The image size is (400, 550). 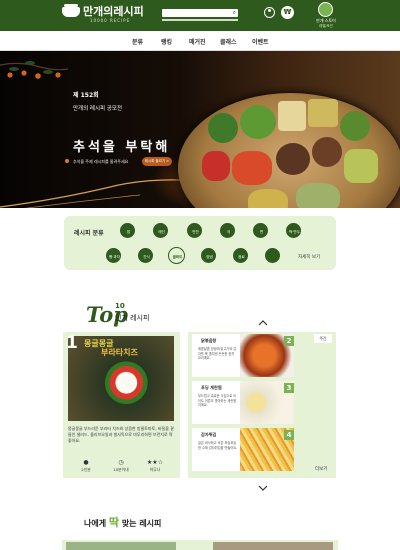 What do you see at coordinates (200, 13) in the screenshot?
I see `search-input: ⌕` at bounding box center [200, 13].